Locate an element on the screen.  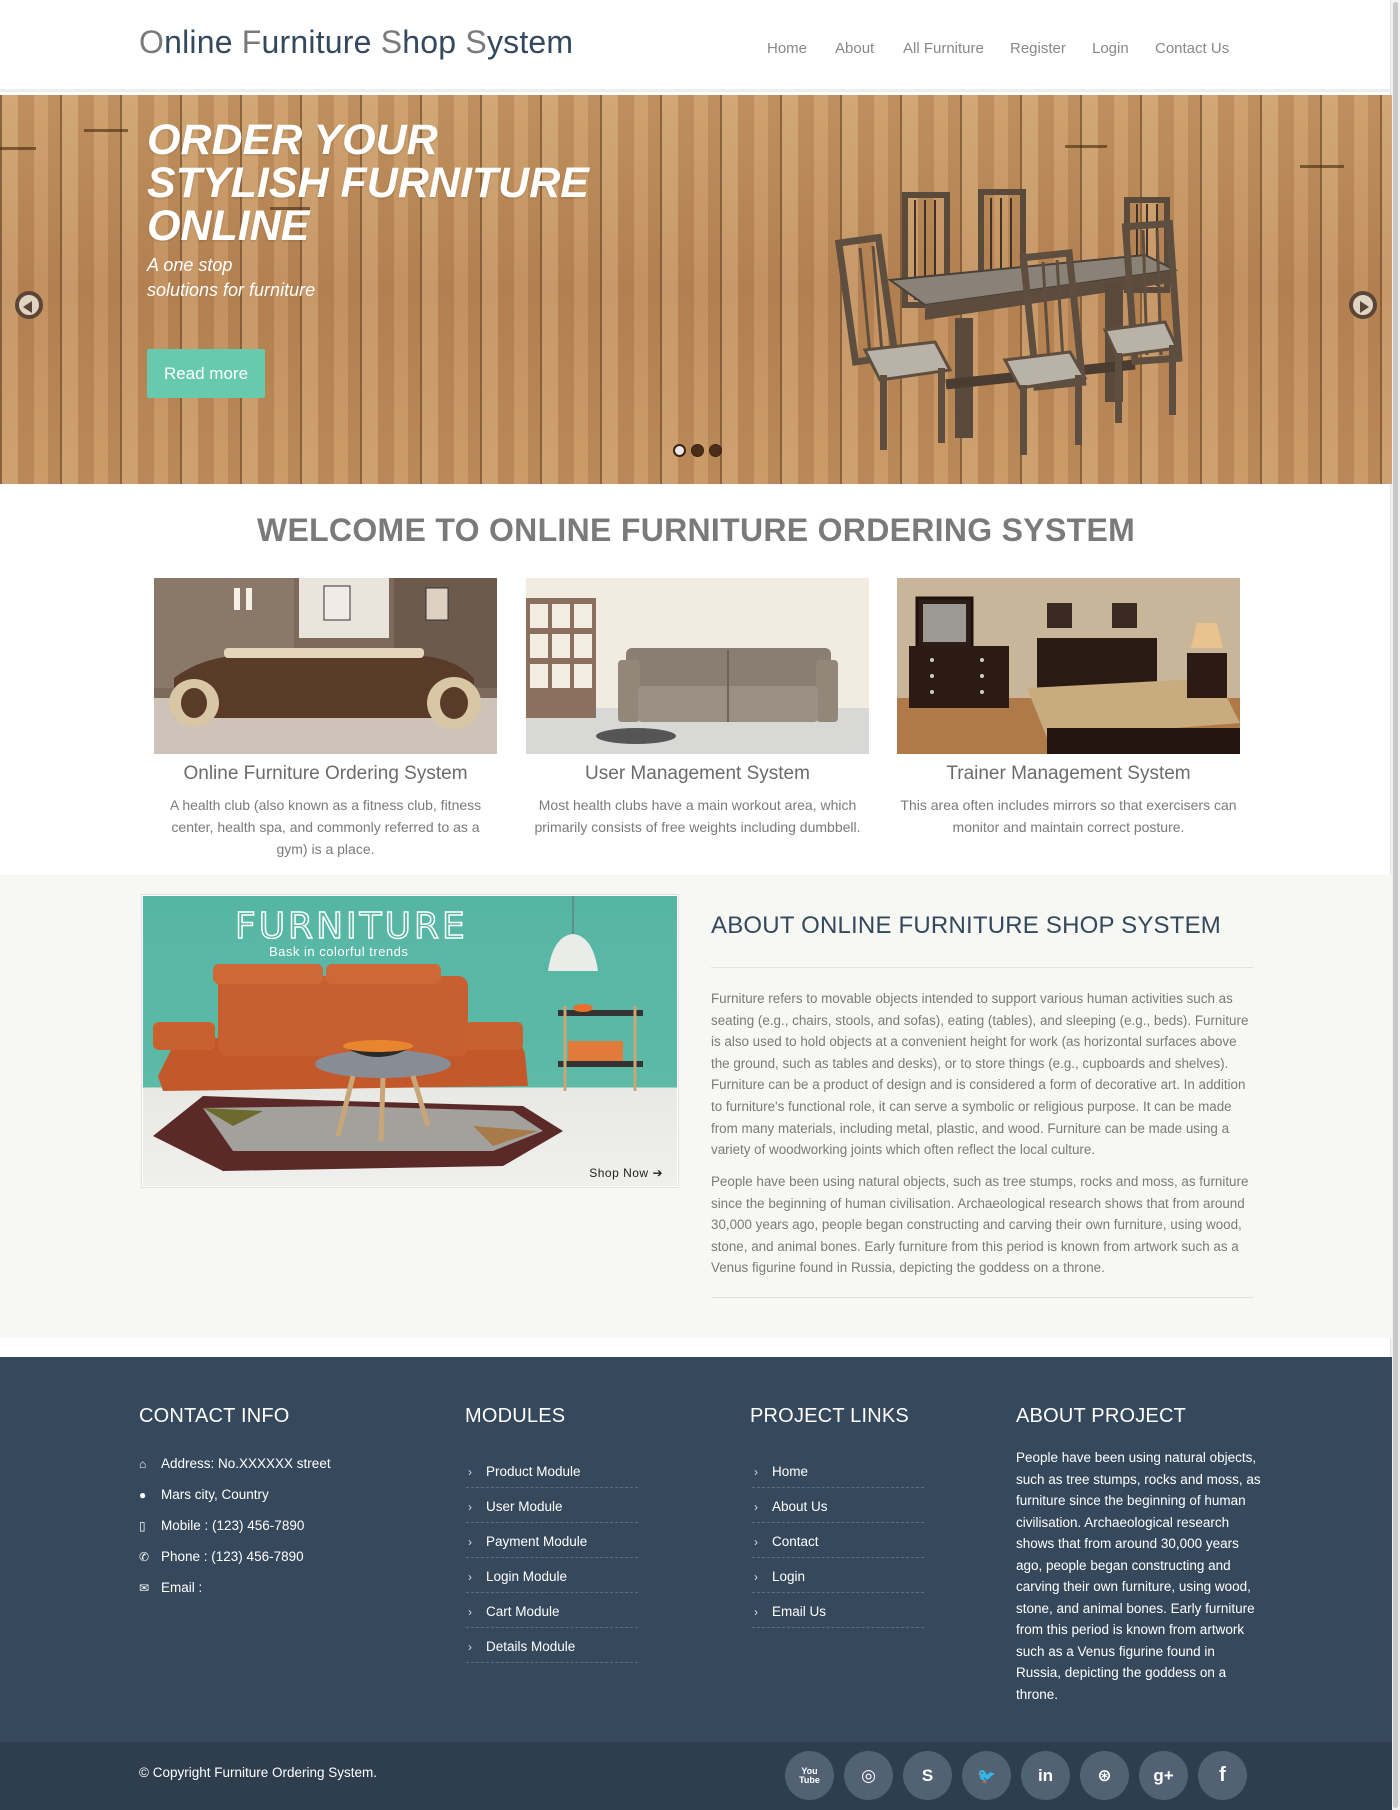
globe-icon: ● is located at coordinates (143, 1494).